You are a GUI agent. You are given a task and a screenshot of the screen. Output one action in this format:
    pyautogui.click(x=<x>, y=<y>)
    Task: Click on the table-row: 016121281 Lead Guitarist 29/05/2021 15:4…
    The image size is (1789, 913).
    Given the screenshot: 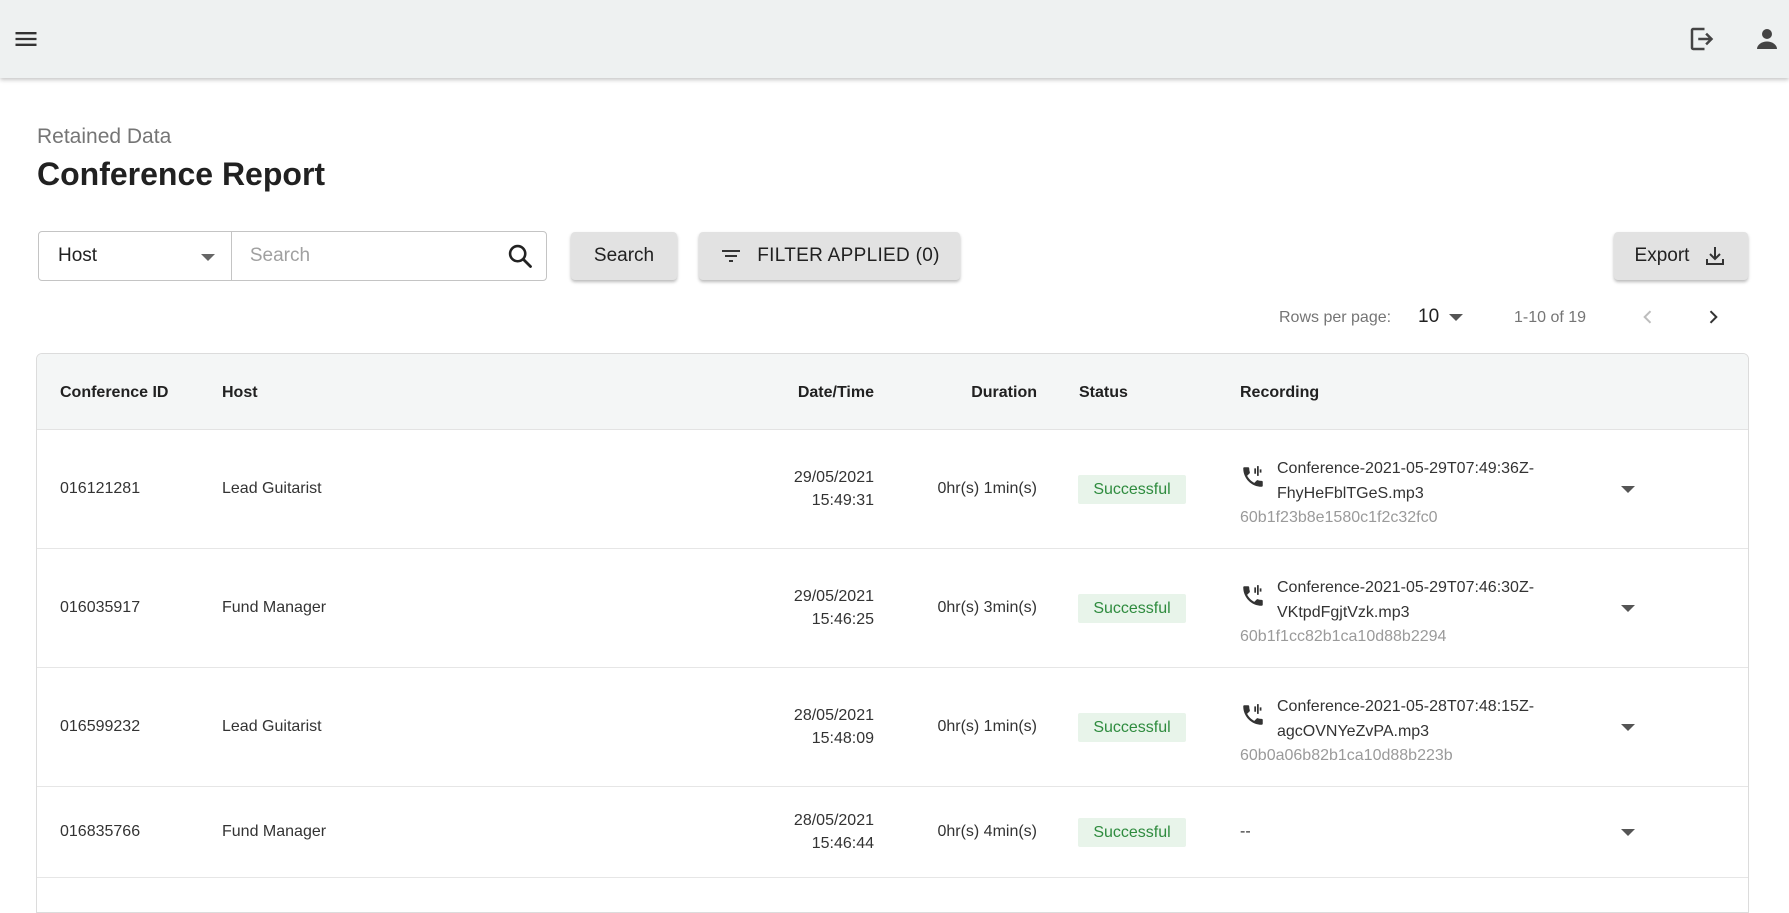 What is the action you would take?
    pyautogui.click(x=892, y=489)
    